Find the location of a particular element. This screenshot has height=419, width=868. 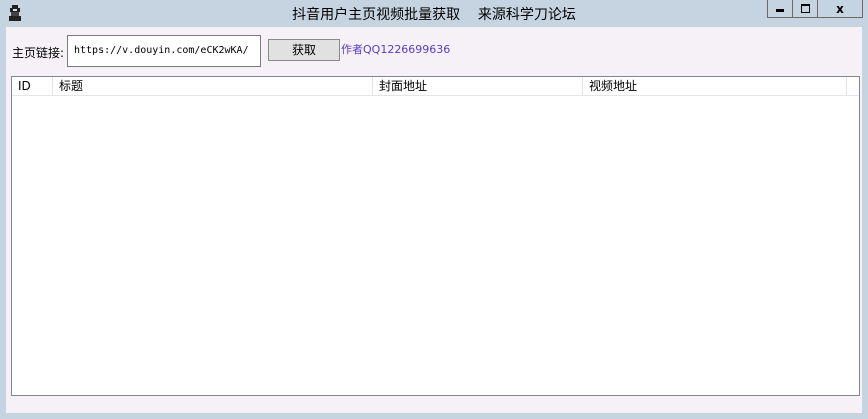

maximize-icon is located at coordinates (805, 8).